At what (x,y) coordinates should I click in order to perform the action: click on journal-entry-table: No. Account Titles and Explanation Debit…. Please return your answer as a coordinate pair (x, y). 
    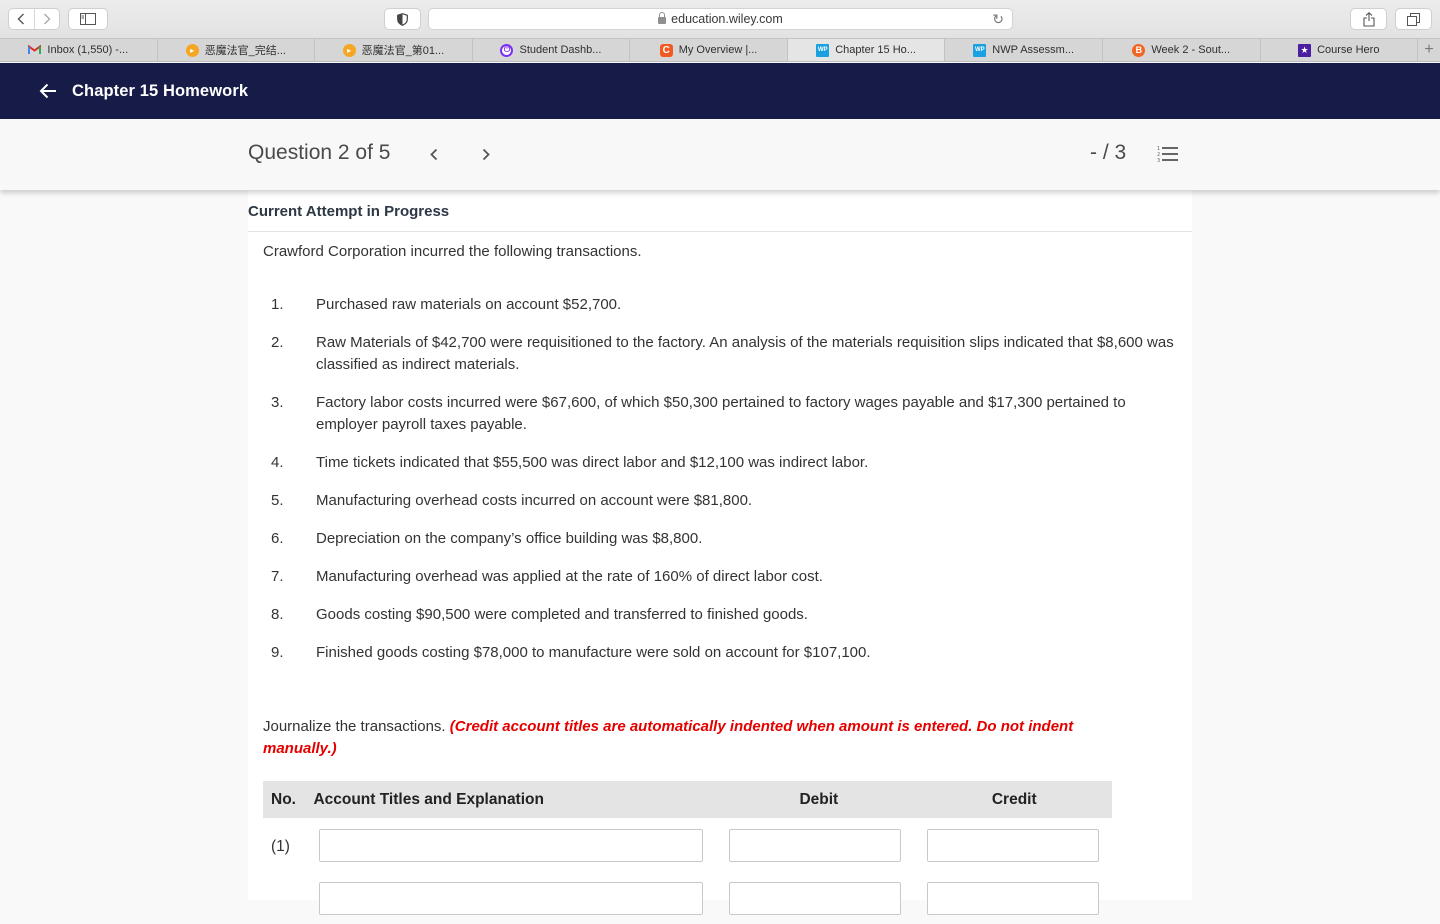
    Looking at the image, I should click on (687, 852).